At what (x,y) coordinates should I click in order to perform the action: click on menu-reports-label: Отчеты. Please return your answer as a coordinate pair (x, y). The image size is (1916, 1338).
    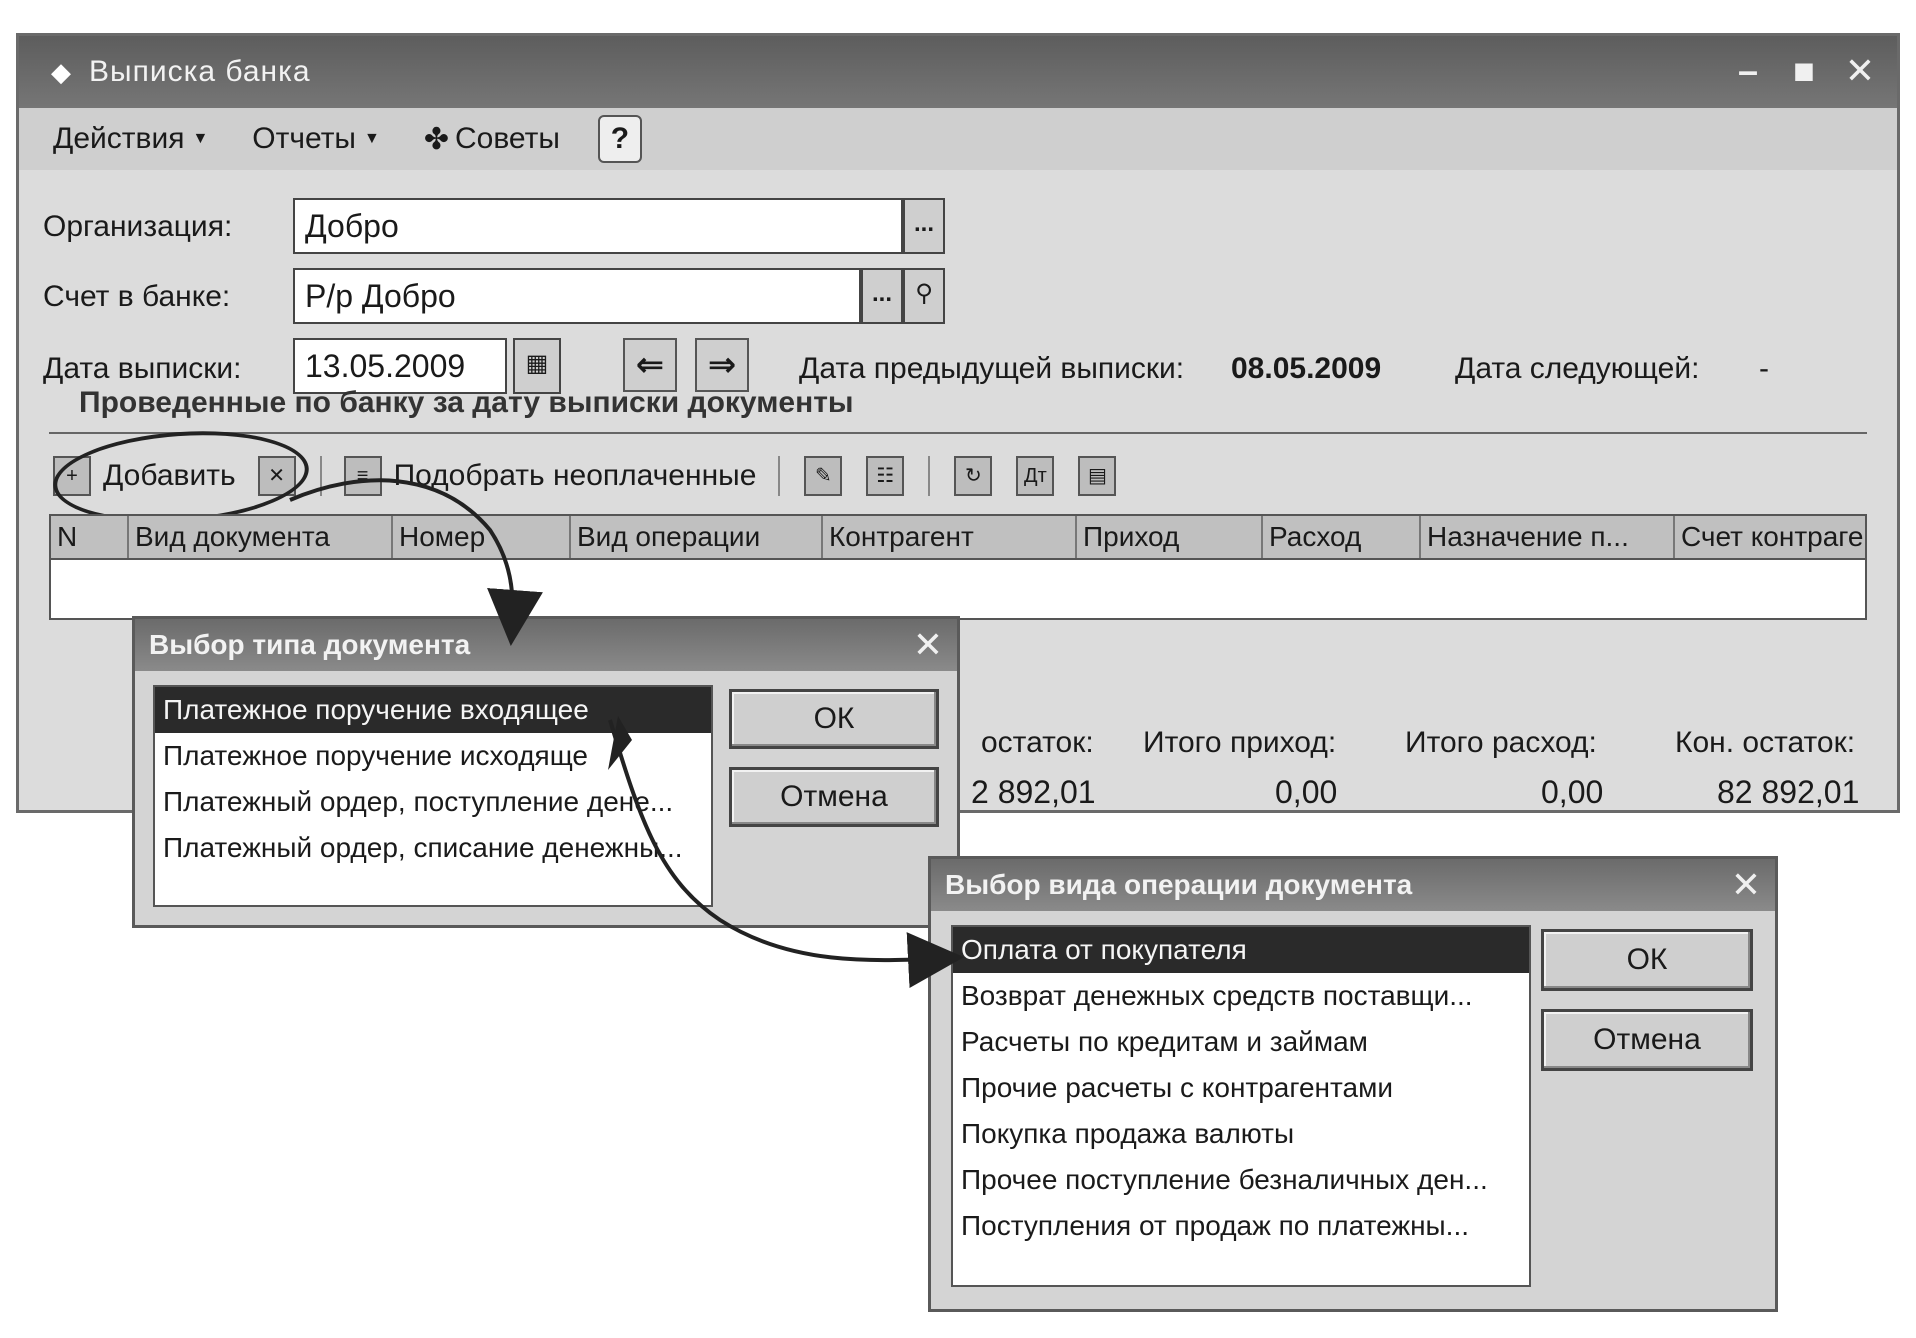
    Looking at the image, I should click on (304, 138).